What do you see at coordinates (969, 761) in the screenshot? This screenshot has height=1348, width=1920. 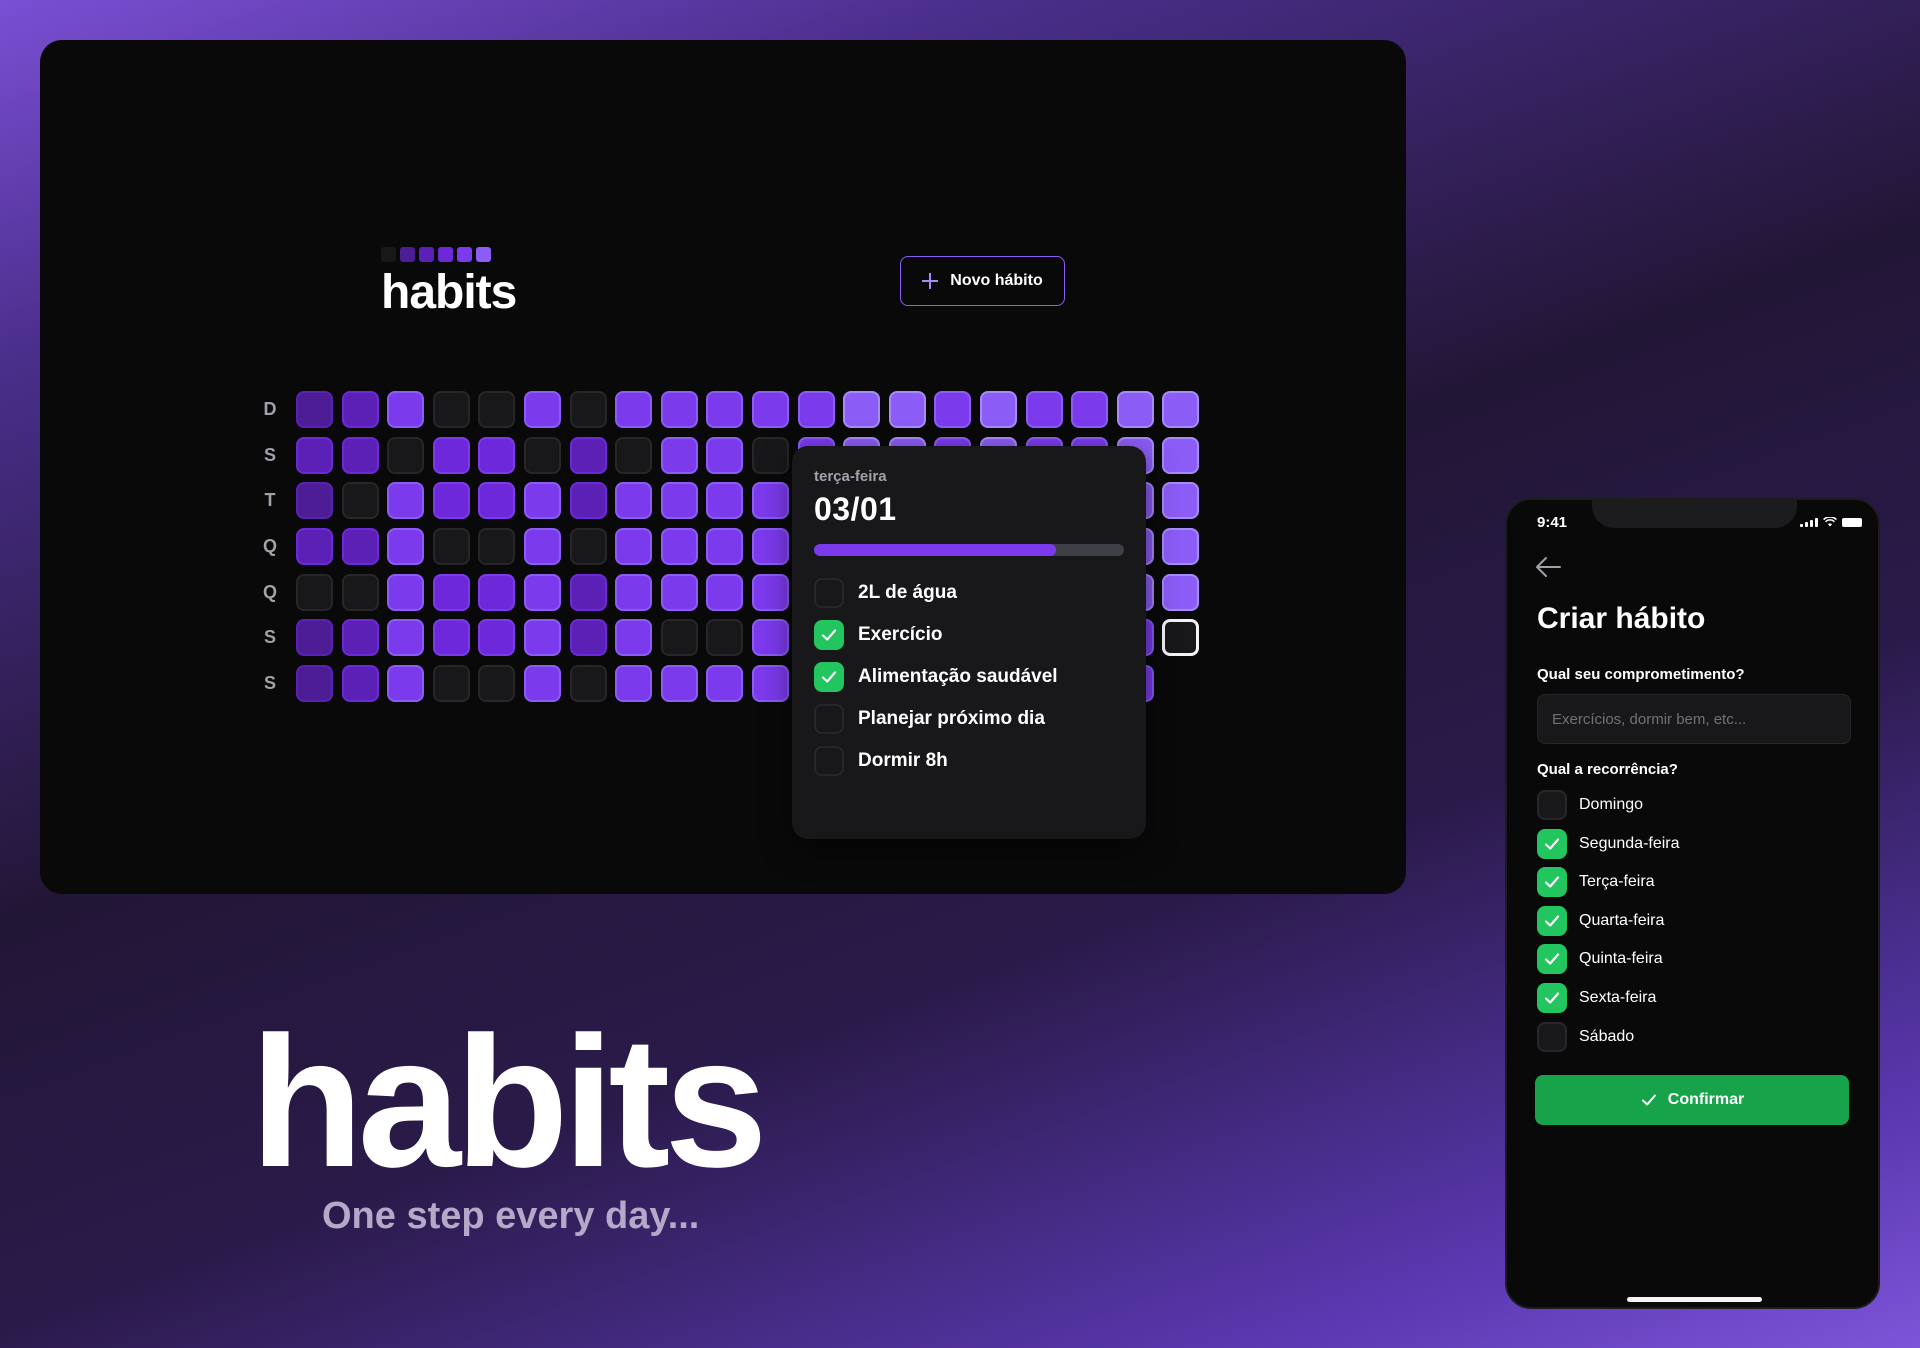 I see `popover-habit-item: Dormir 8h` at bounding box center [969, 761].